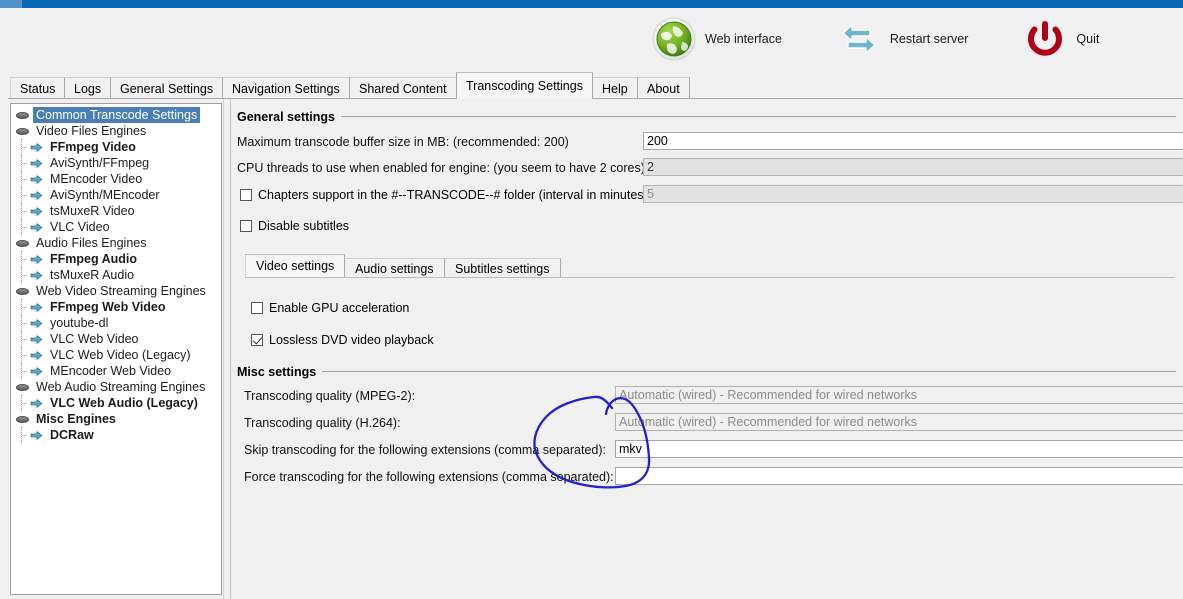 The height and width of the screenshot is (599, 1183). I want to click on tab-label: Status, so click(38, 89).